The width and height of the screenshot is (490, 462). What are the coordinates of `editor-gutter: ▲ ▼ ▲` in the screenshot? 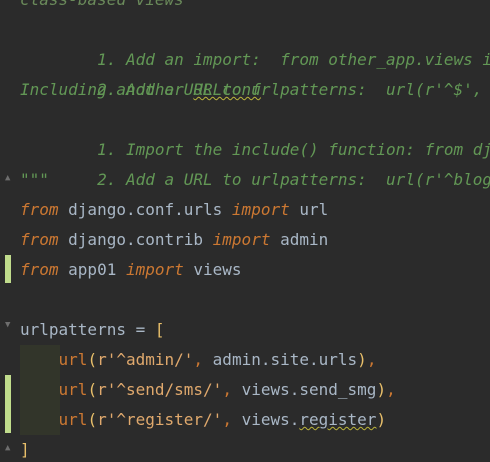 It's located at (7, 231).